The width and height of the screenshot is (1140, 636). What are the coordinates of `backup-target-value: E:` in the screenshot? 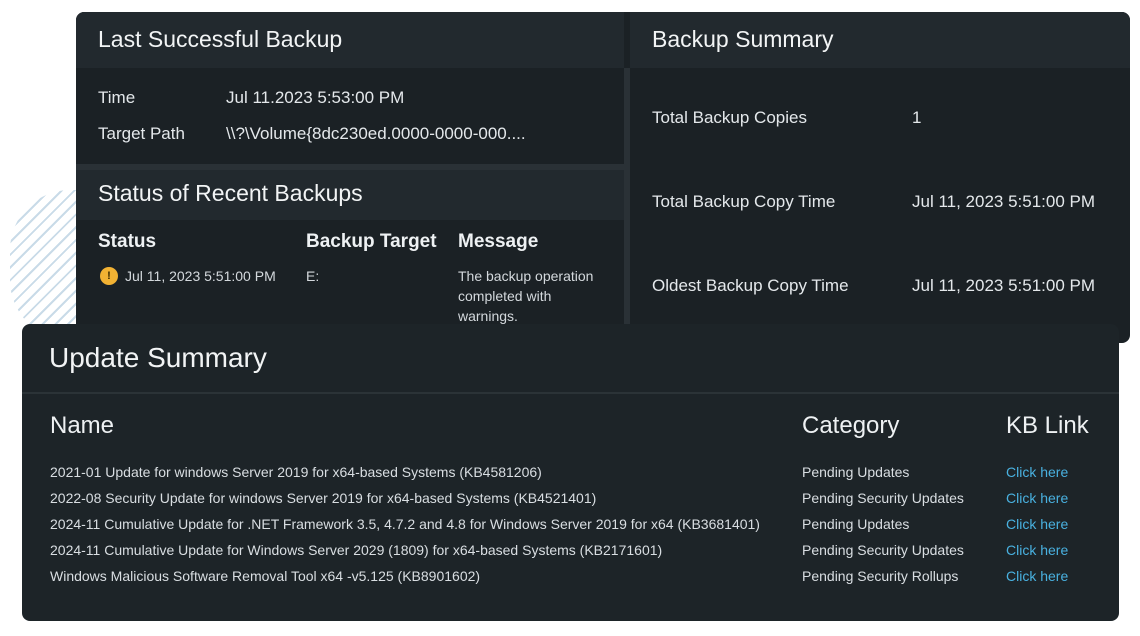 It's located at (313, 276).